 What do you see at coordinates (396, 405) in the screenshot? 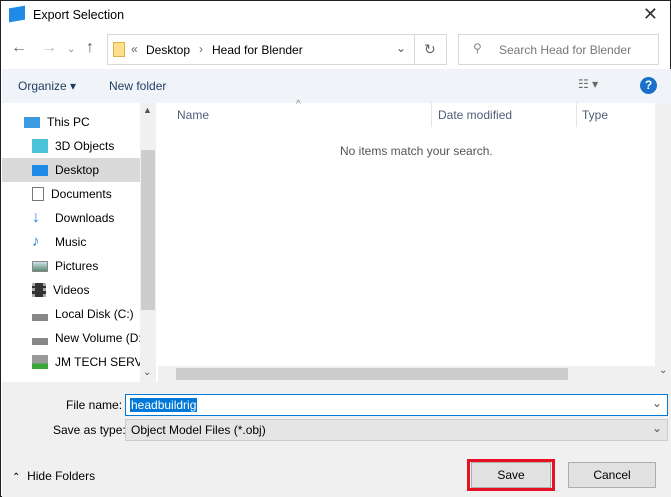
I see `file-name-input: headbuildrig ⌄` at bounding box center [396, 405].